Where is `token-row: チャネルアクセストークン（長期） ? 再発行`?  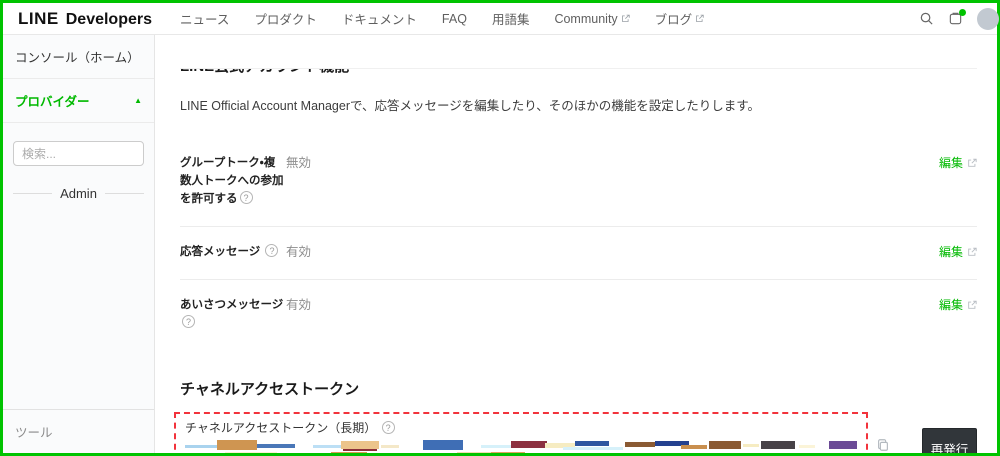
token-row: チャネルアクセストークン（長期） ? 再発行 is located at coordinates (575, 432).